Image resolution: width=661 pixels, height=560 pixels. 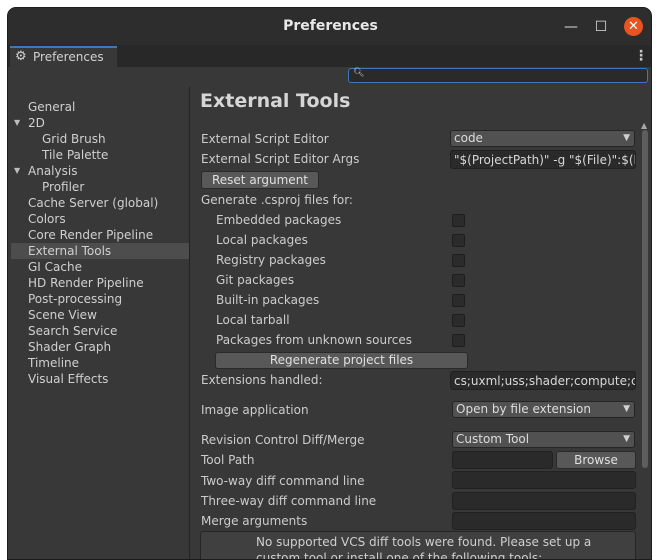 I want to click on tab-bar: ⚙ Preferences, so click(x=329, y=56).